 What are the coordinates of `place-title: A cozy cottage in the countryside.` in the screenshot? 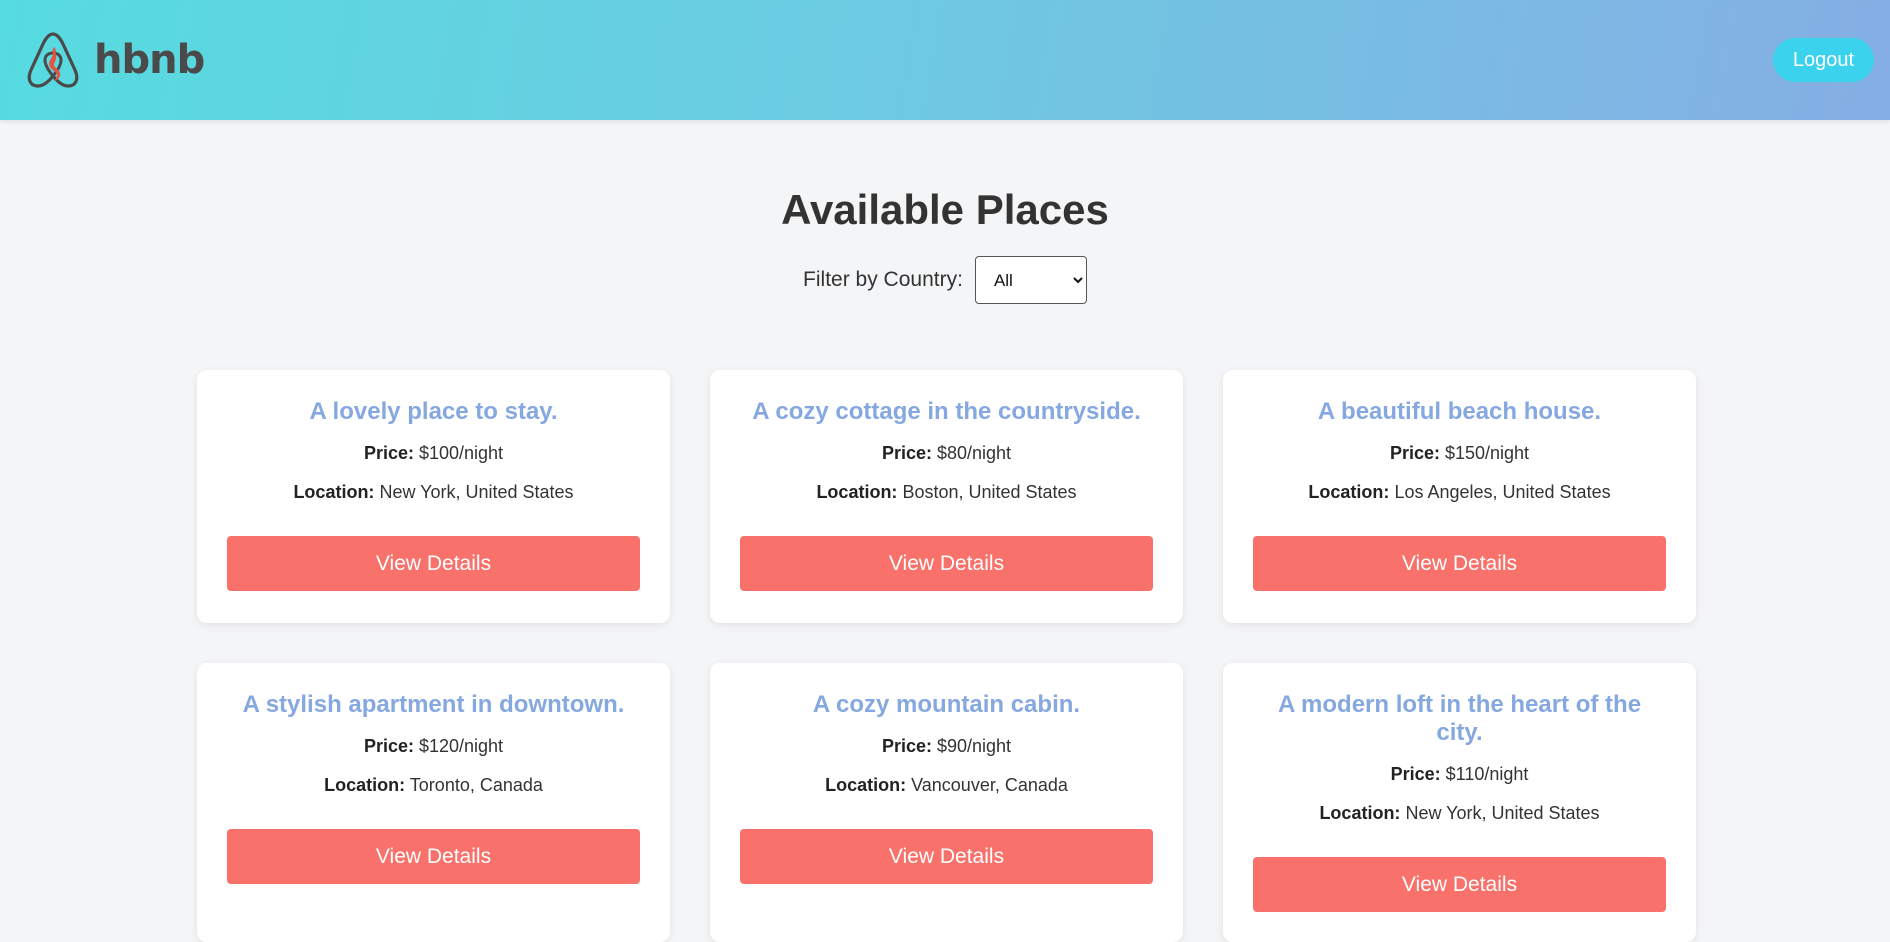 It's located at (946, 411).